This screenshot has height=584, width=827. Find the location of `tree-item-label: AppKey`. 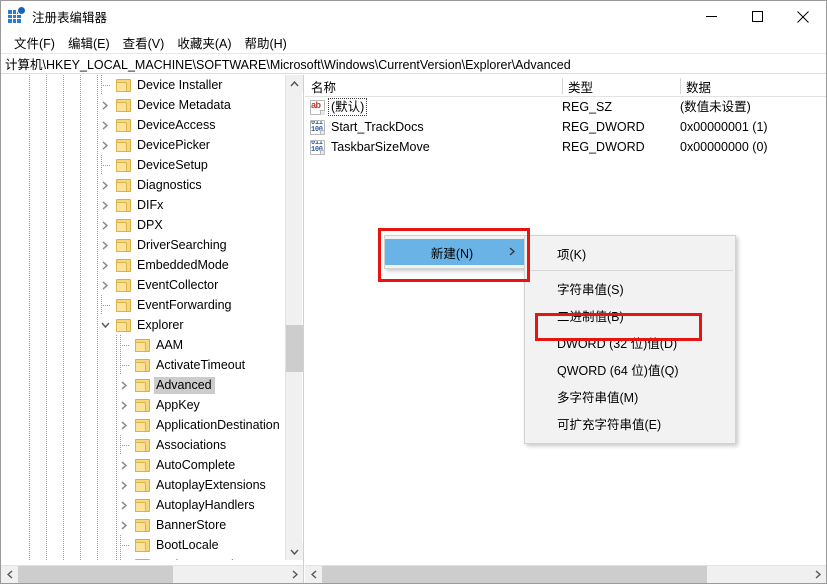

tree-item-label: AppKey is located at coordinates (178, 404).